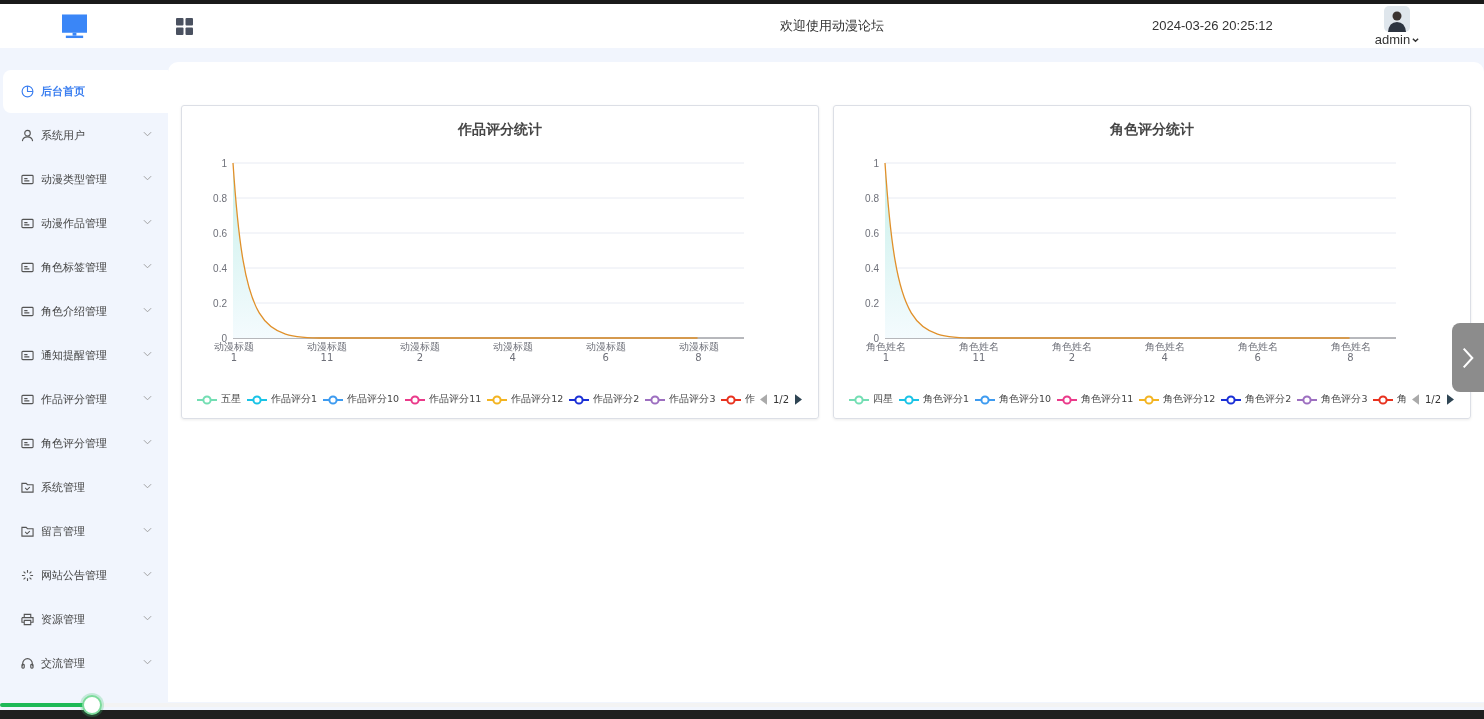 The width and height of the screenshot is (1484, 719). What do you see at coordinates (27, 91) in the screenshot?
I see `pie-chart-icon` at bounding box center [27, 91].